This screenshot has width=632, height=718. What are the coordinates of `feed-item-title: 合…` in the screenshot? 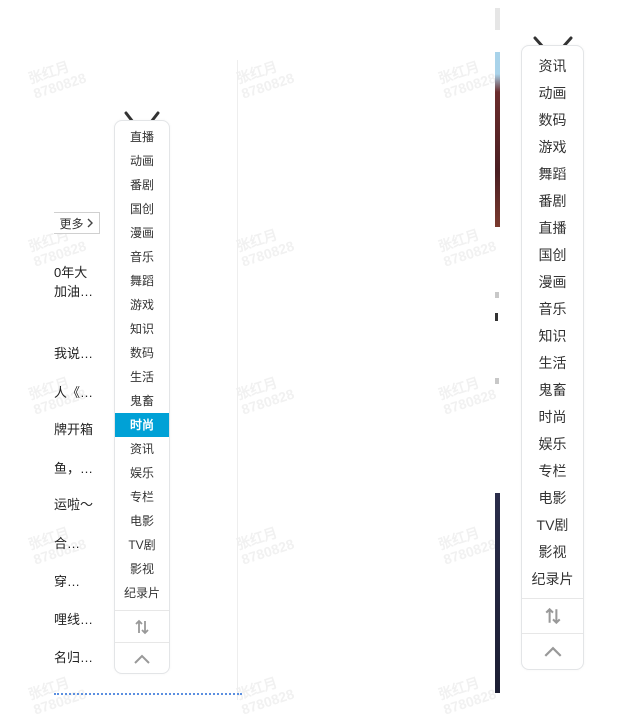 It's located at (67, 542).